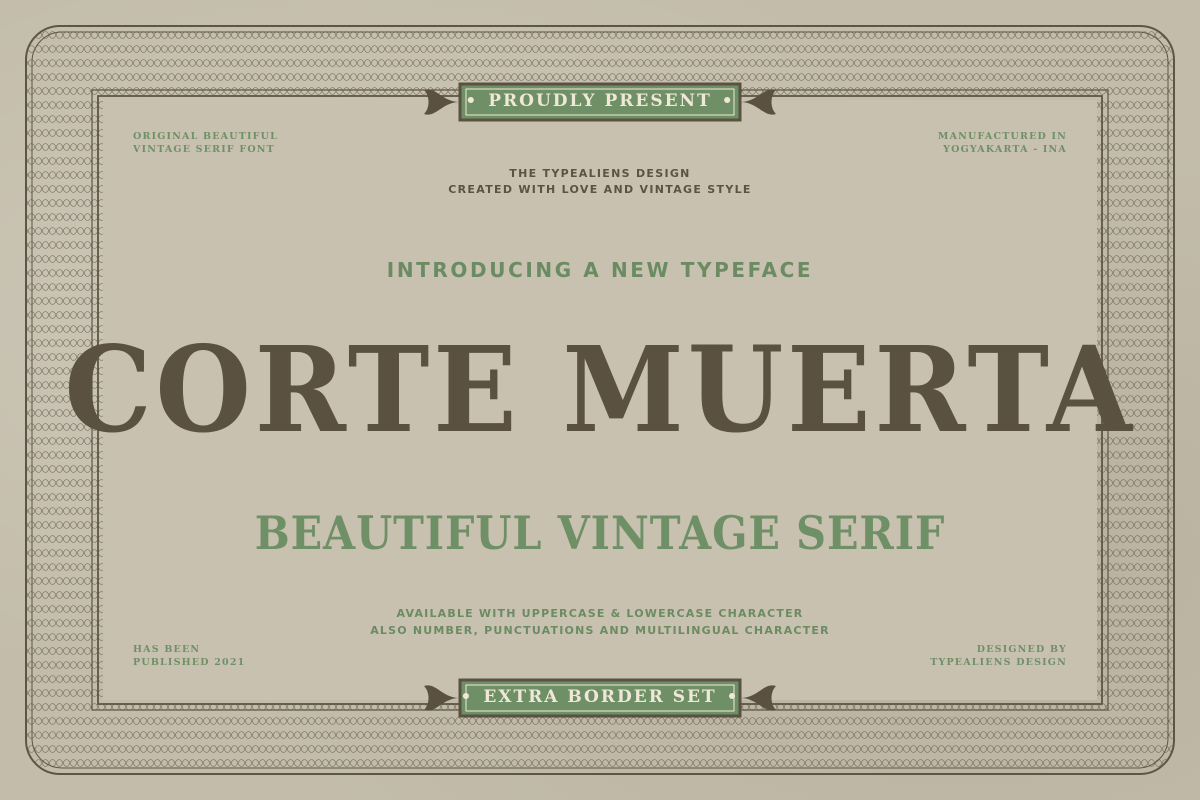  I want to click on bottom-left-note: HAS BEEN PUBLISHED 2021, so click(189, 656).